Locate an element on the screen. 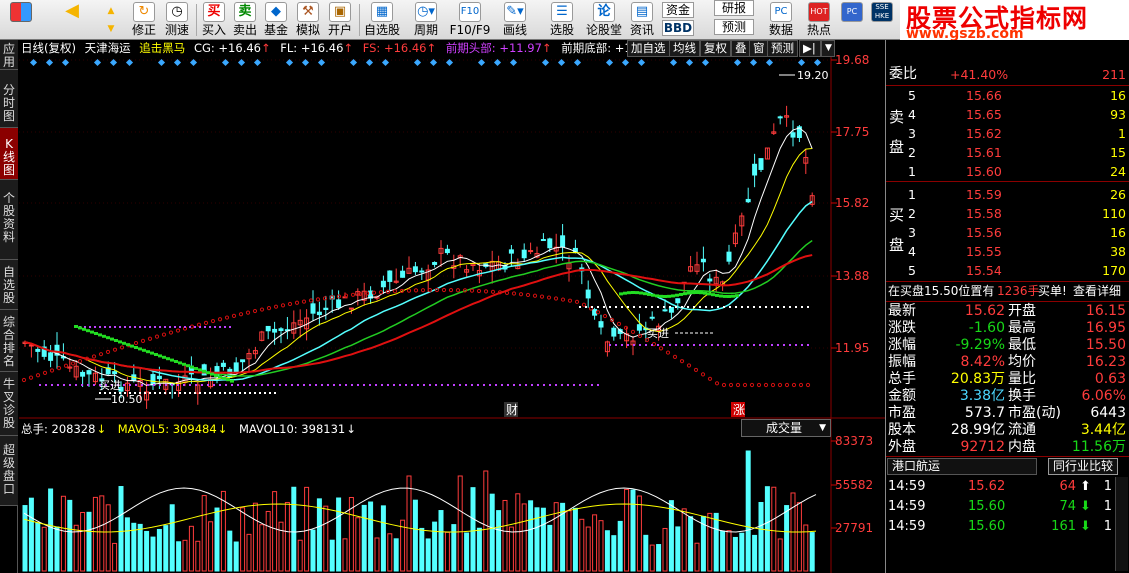 Image resolution: width=1129 pixels, height=573 pixels. order-notice: 在买盘15.50位置有 1236手 买单! 查看详细 is located at coordinates (1007, 291).